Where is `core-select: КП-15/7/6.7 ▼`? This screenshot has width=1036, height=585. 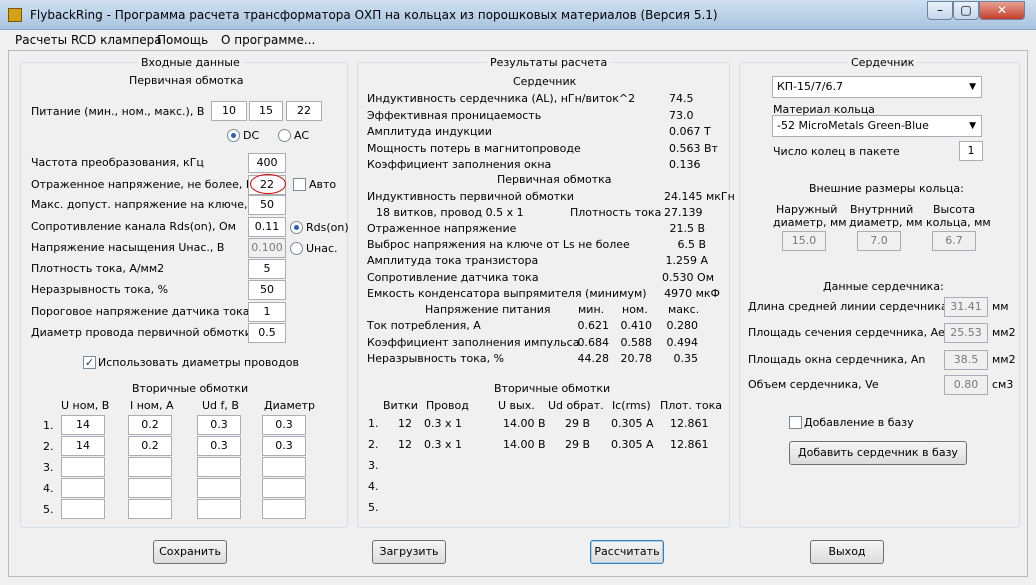 core-select: КП-15/7/6.7 ▼ is located at coordinates (877, 87).